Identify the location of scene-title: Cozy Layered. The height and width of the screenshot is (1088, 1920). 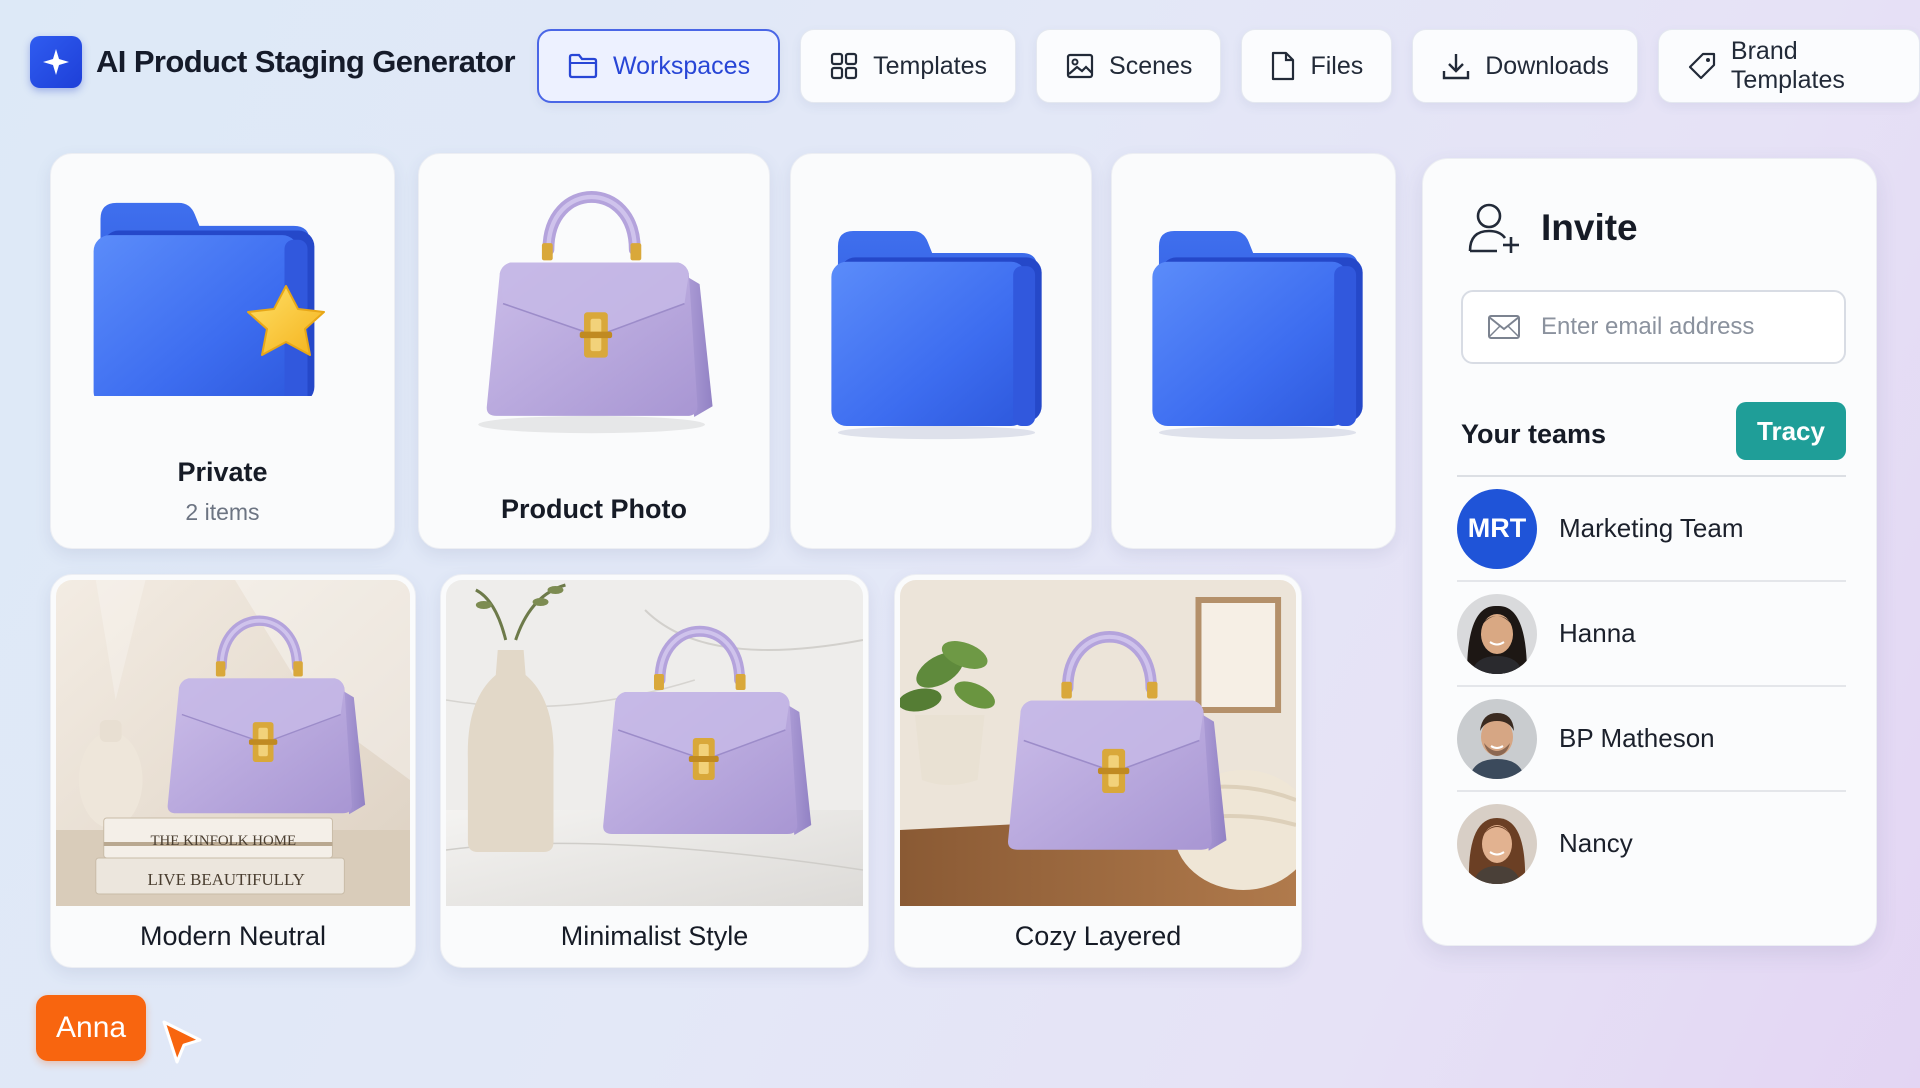
(1098, 936).